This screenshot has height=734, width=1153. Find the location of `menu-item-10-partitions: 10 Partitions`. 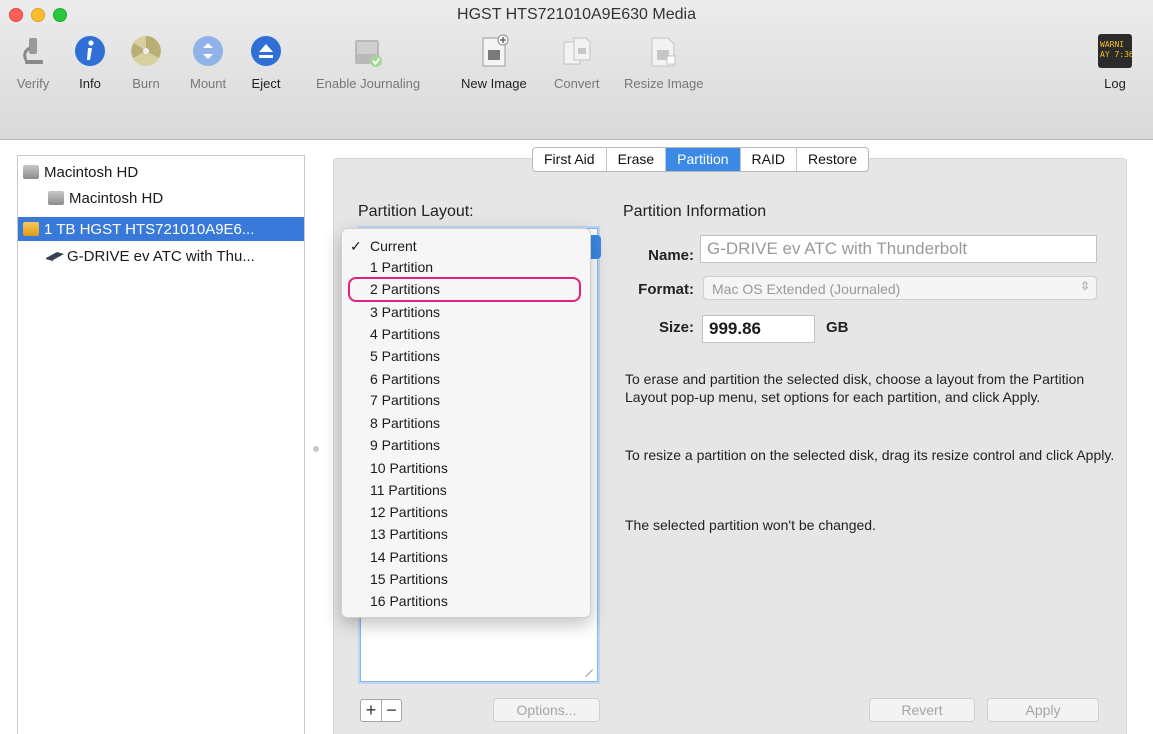

menu-item-10-partitions: 10 Partitions is located at coordinates (466, 468).